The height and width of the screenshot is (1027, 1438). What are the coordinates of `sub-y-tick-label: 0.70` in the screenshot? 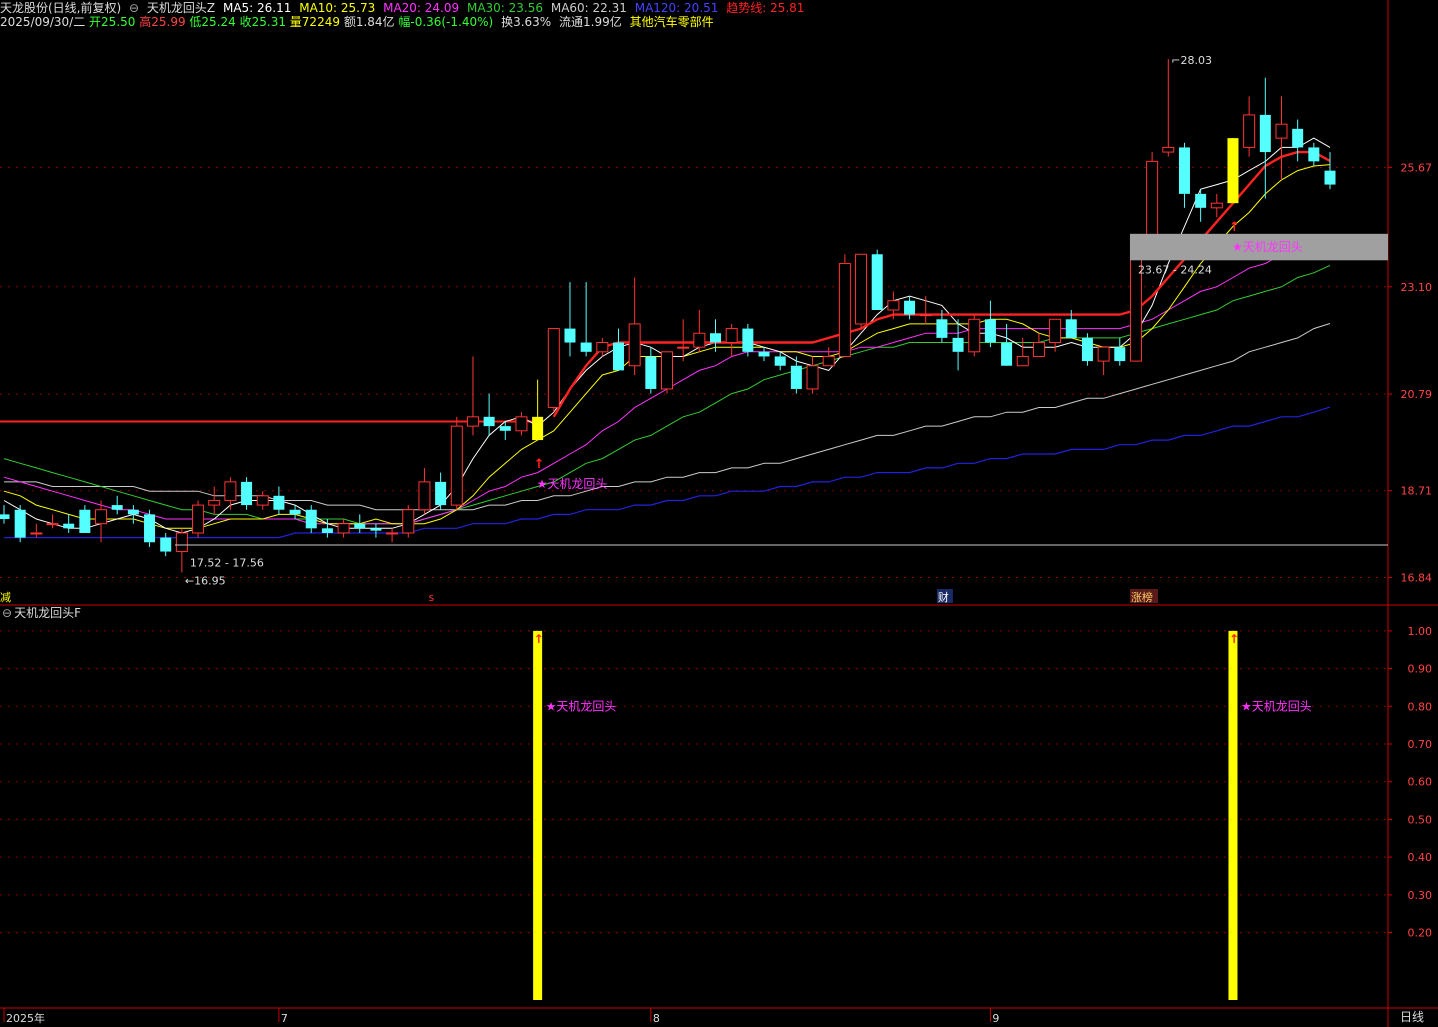 It's located at (1420, 744).